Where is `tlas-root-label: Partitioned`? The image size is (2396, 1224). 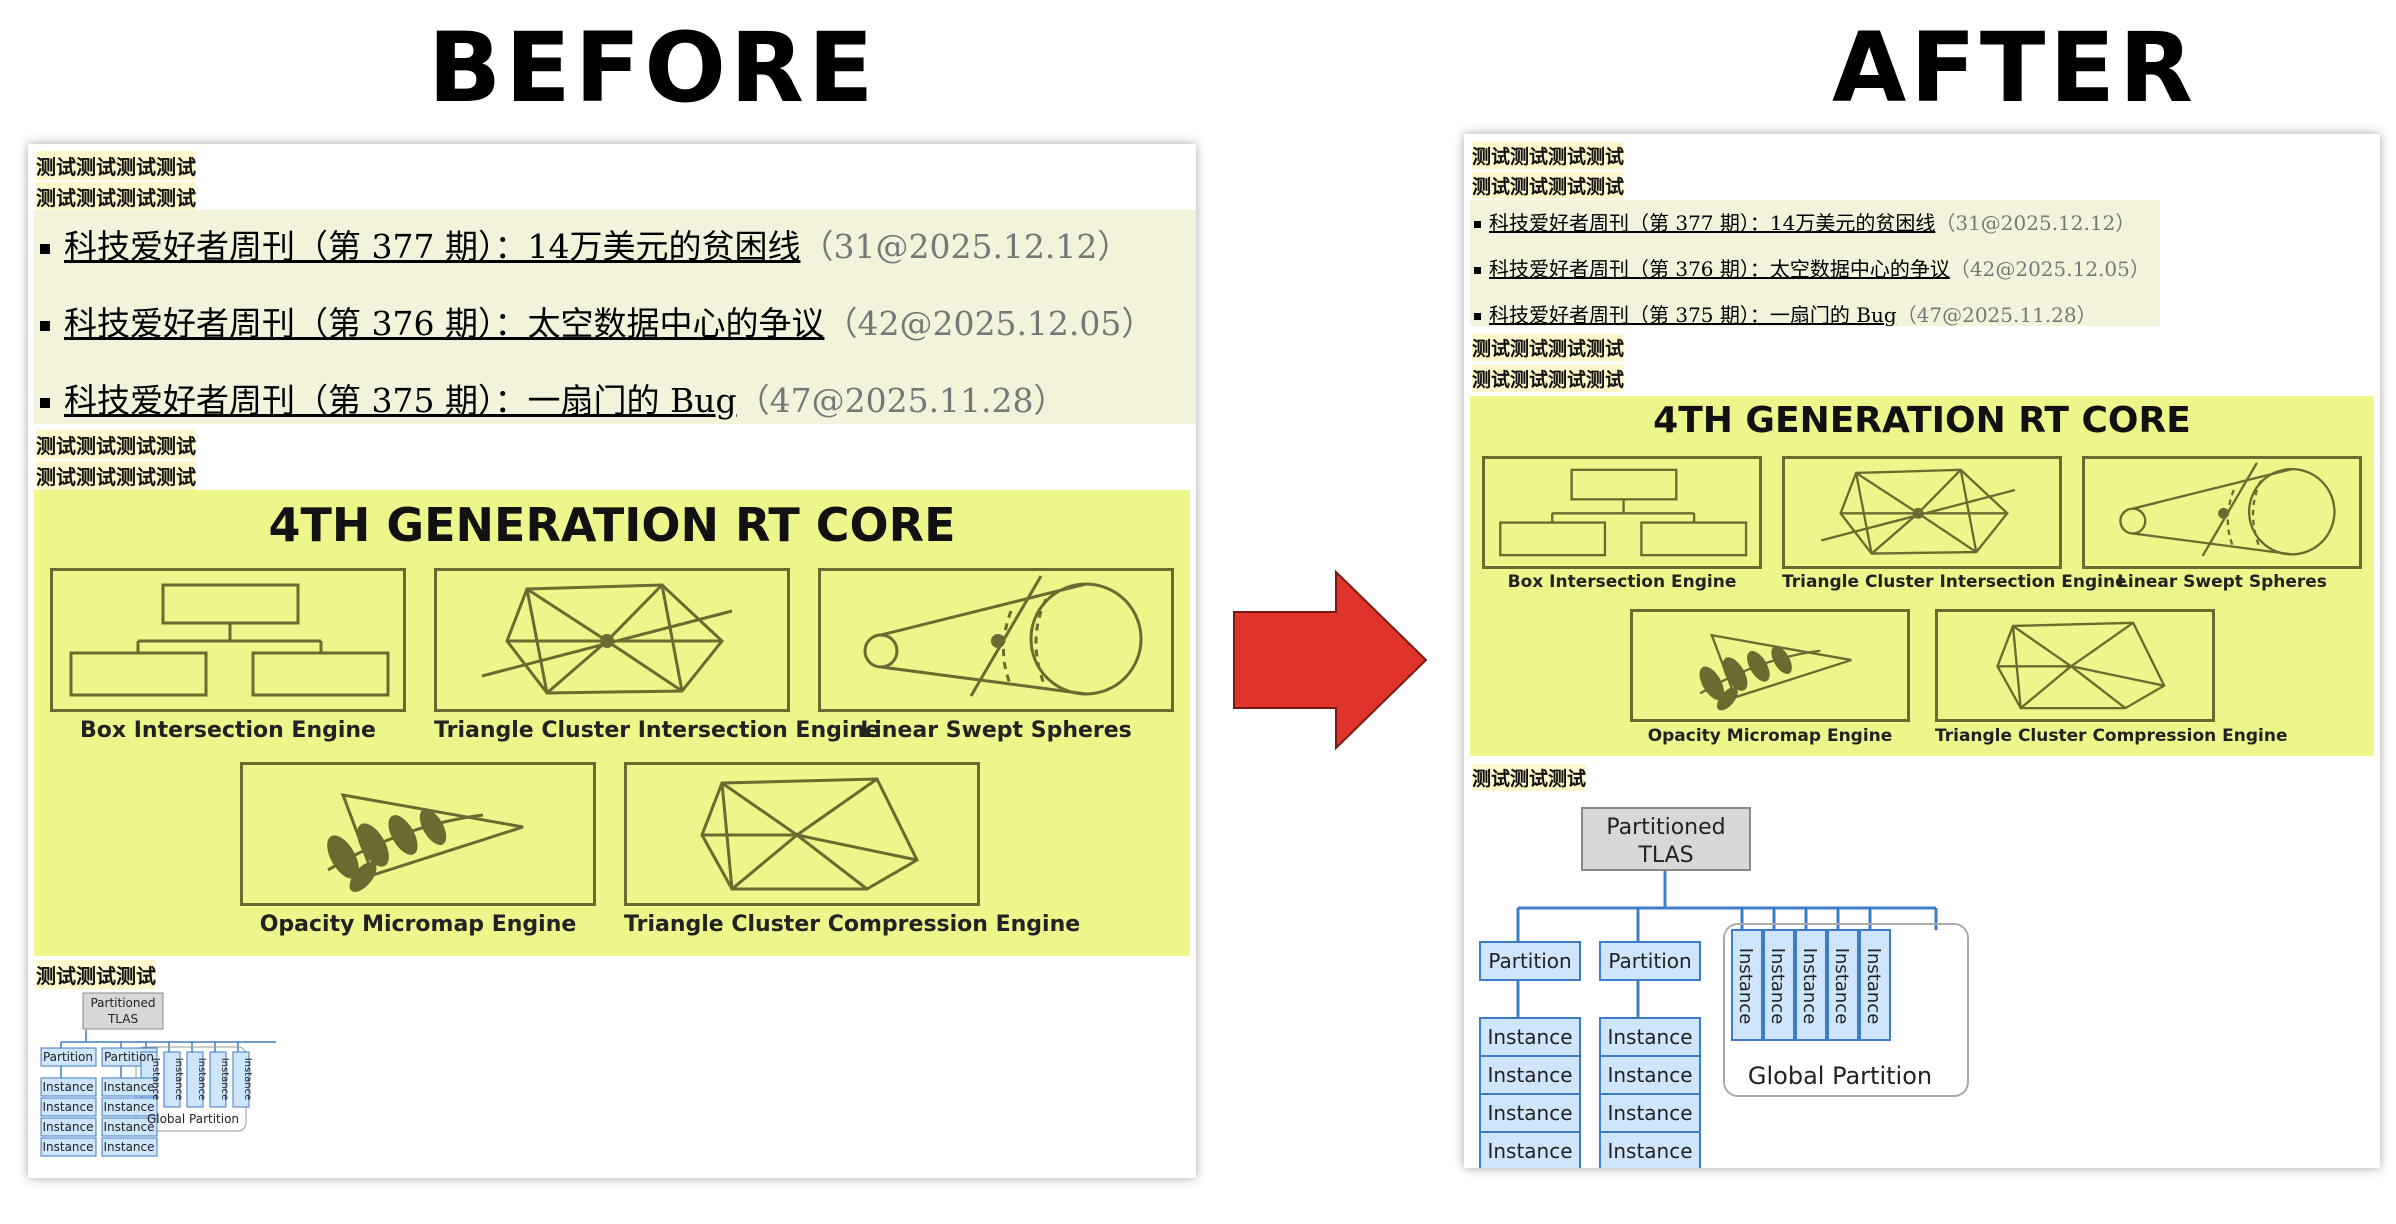
tlas-root-label: Partitioned is located at coordinates (1665, 827).